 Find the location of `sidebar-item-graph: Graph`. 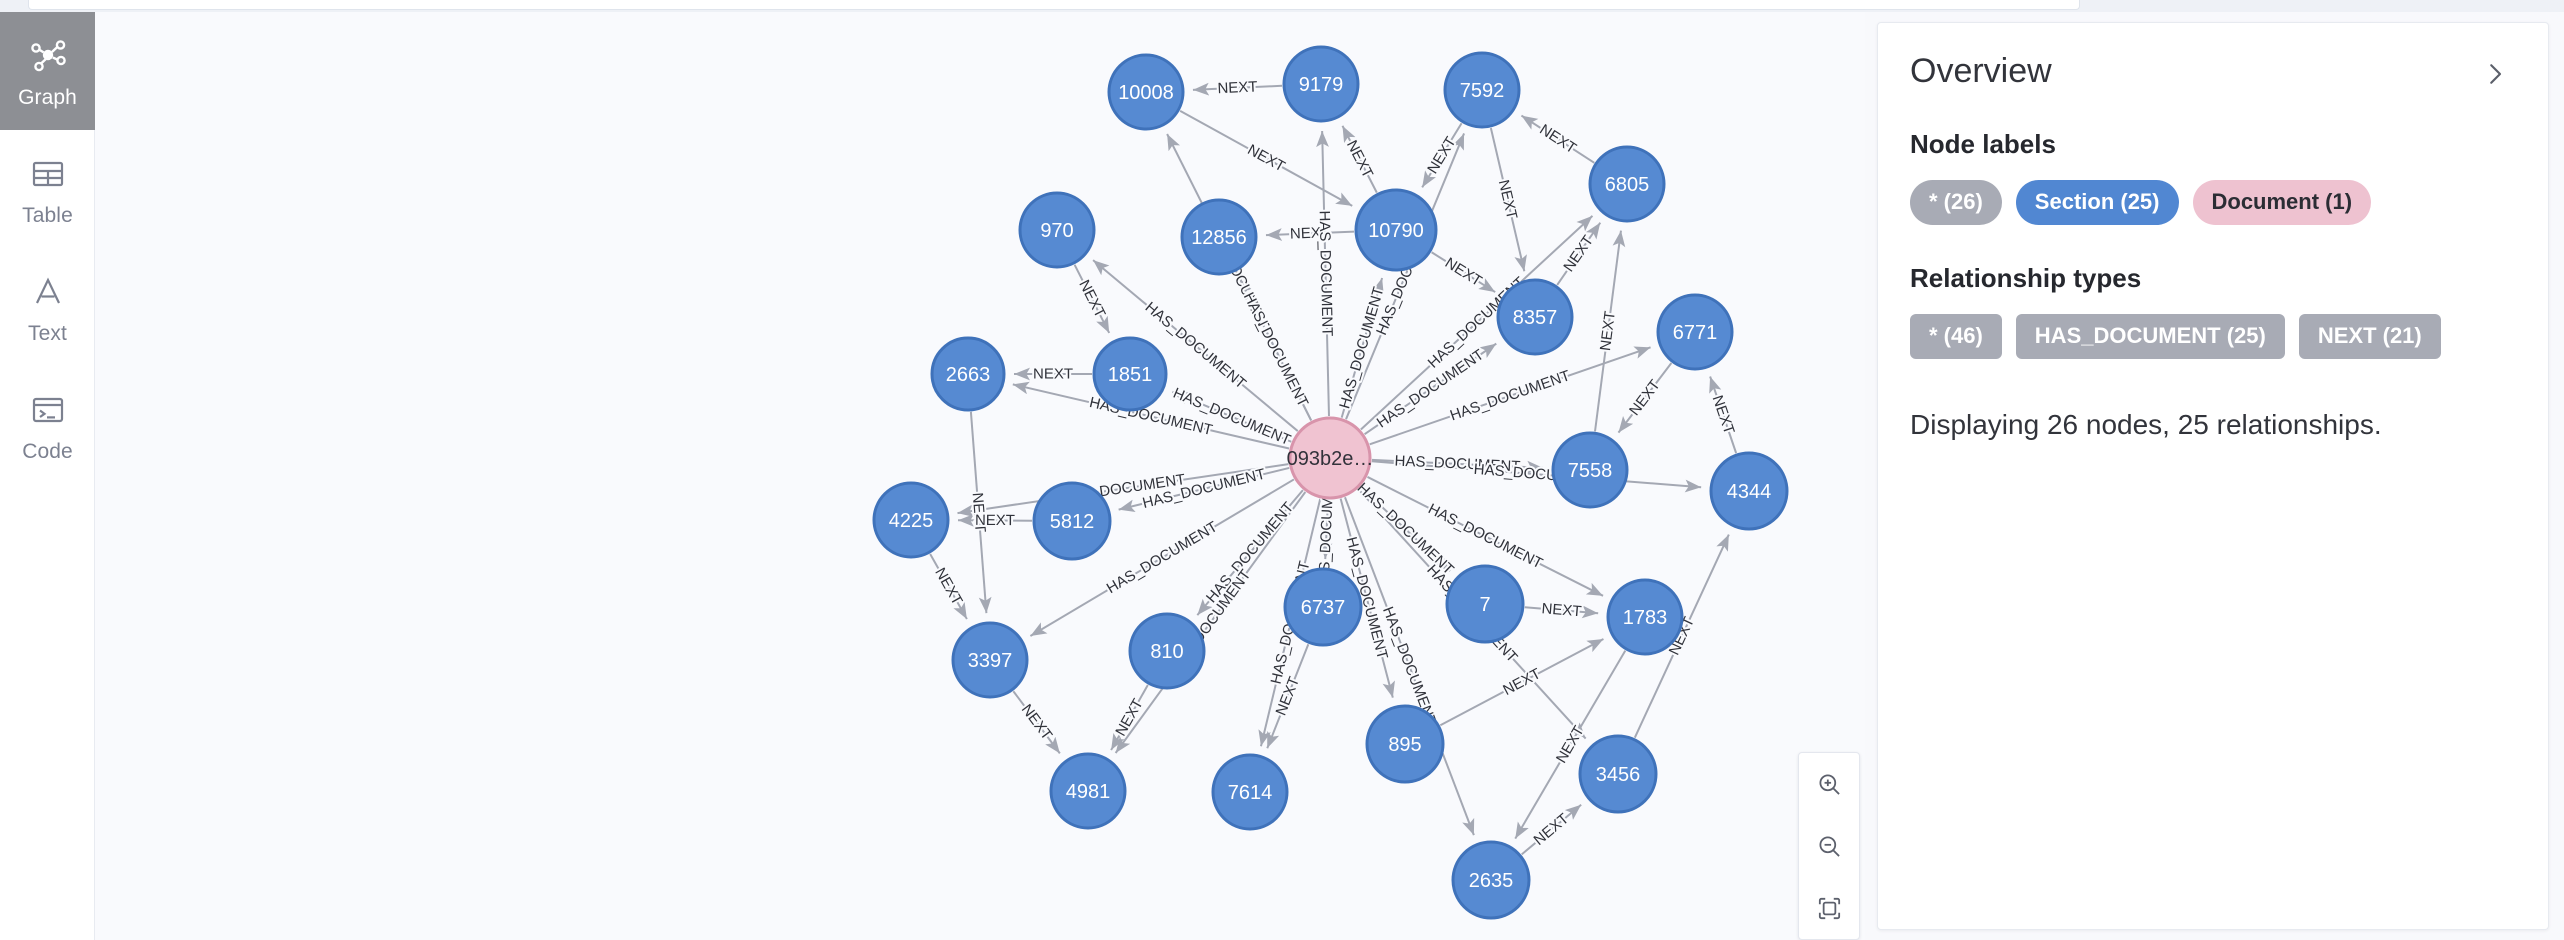

sidebar-item-graph: Graph is located at coordinates (47, 71).